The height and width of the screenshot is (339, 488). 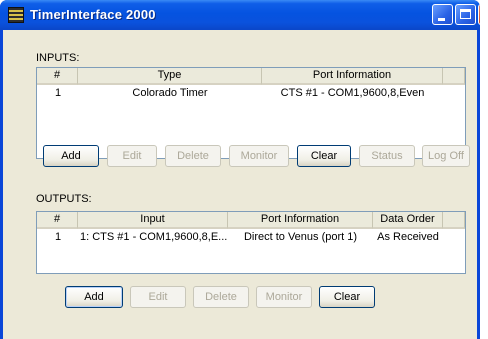 I want to click on minimize-icon, so click(x=441, y=19).